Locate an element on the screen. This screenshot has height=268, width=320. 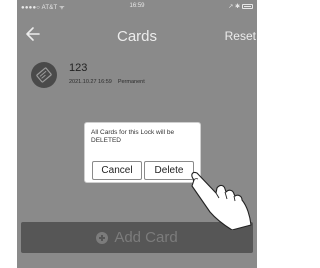
plus-circle-icon is located at coordinates (102, 237).